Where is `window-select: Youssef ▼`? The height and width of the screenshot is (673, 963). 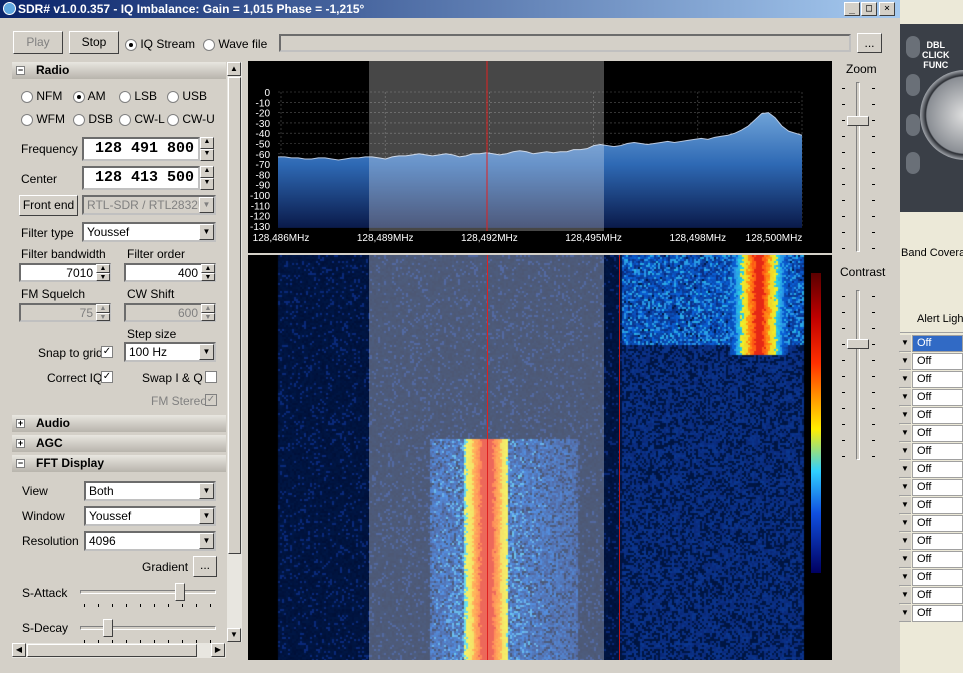
window-select: Youssef ▼ is located at coordinates (150, 516).